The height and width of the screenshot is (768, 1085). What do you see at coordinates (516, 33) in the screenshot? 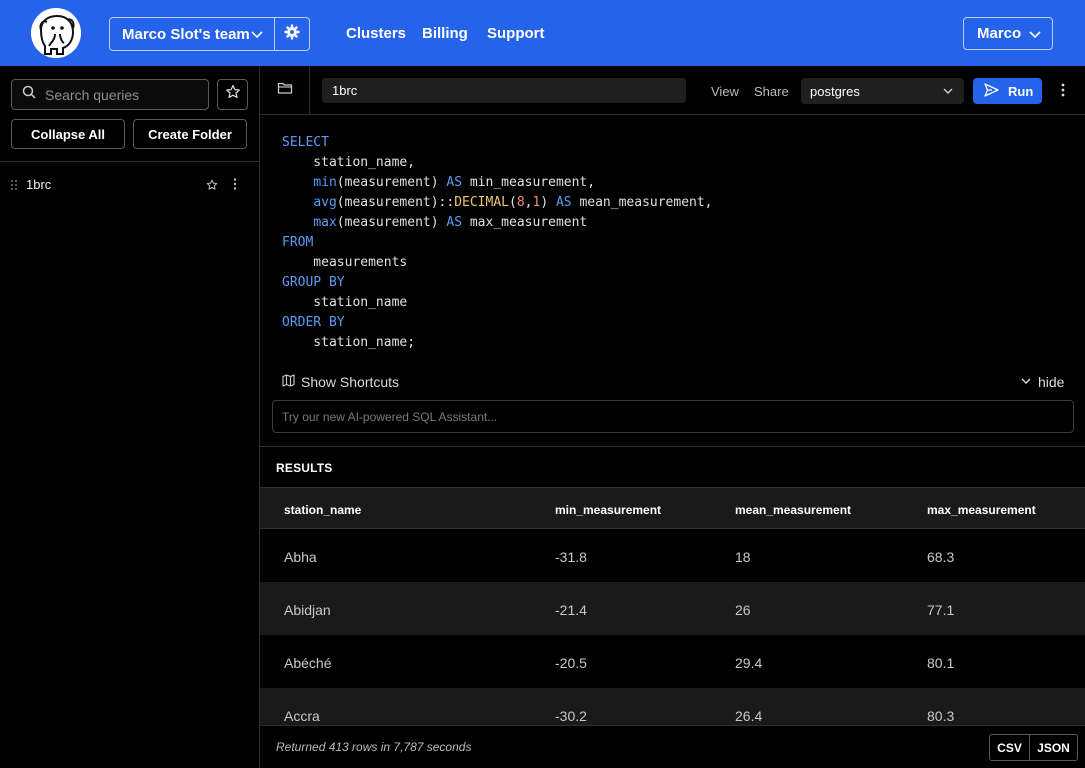
I see `nav-support: Support` at bounding box center [516, 33].